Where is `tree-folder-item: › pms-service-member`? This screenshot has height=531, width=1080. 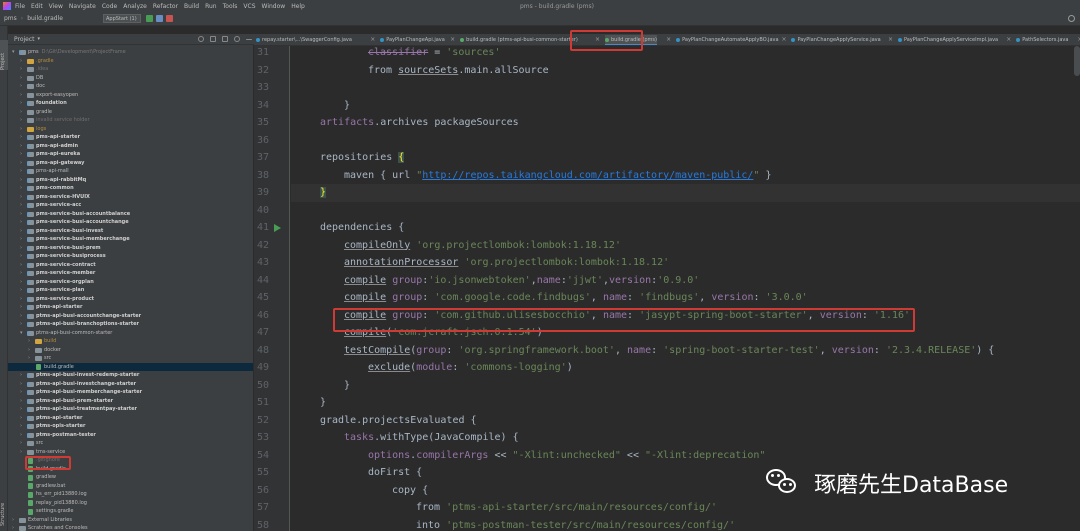
tree-folder-item: › pms-service-member is located at coordinates (130, 273).